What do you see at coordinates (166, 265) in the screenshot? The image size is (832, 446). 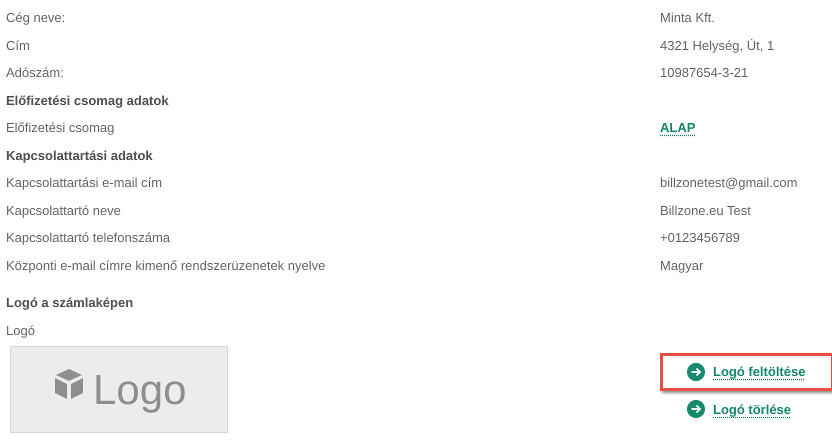 I see `field-label: Központi e-mail címre kimenő rendszerüzenetek nyelve` at bounding box center [166, 265].